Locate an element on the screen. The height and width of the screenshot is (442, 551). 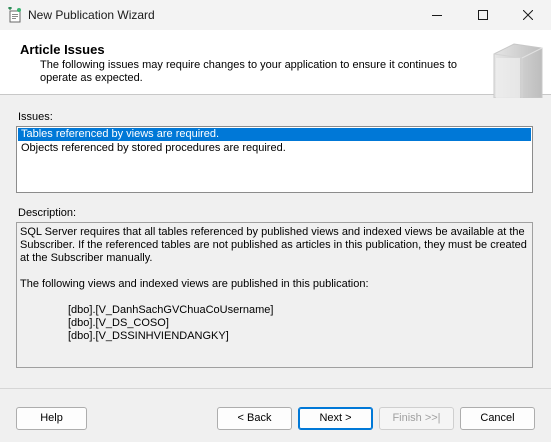
close-button is located at coordinates (528, 15).